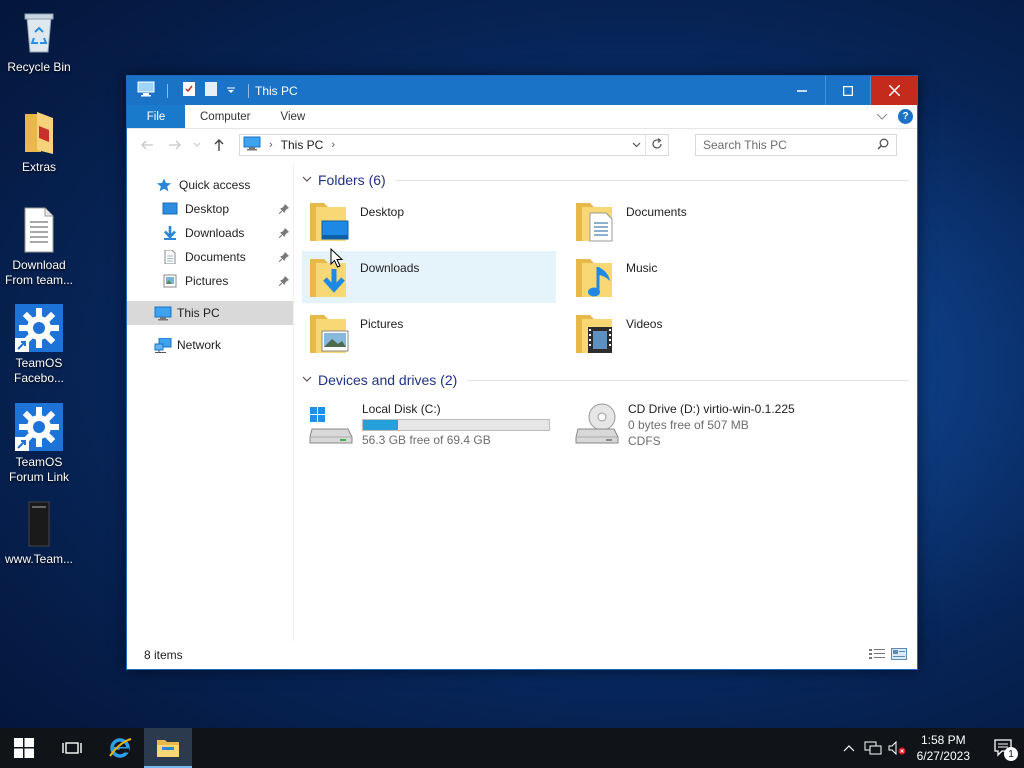 The image size is (1024, 768). What do you see at coordinates (877, 655) in the screenshot?
I see `details-view-button` at bounding box center [877, 655].